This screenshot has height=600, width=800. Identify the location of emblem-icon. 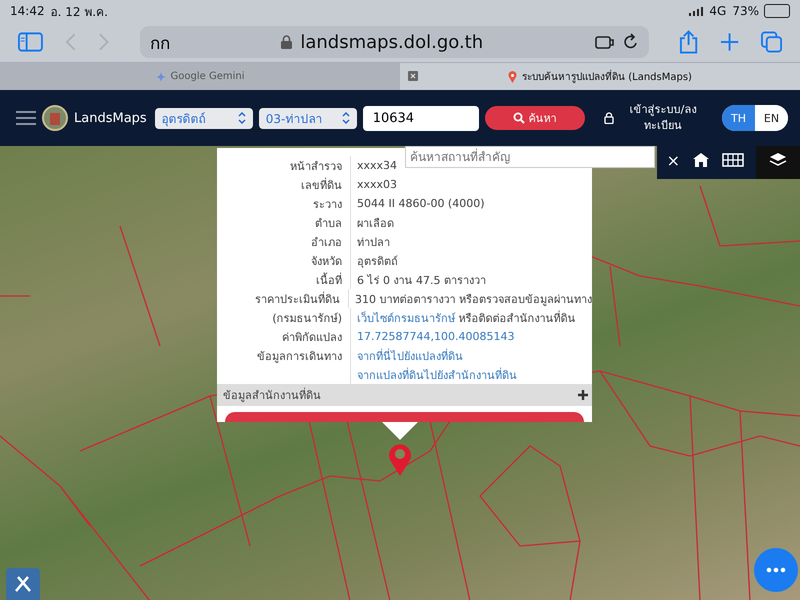
(55, 118).